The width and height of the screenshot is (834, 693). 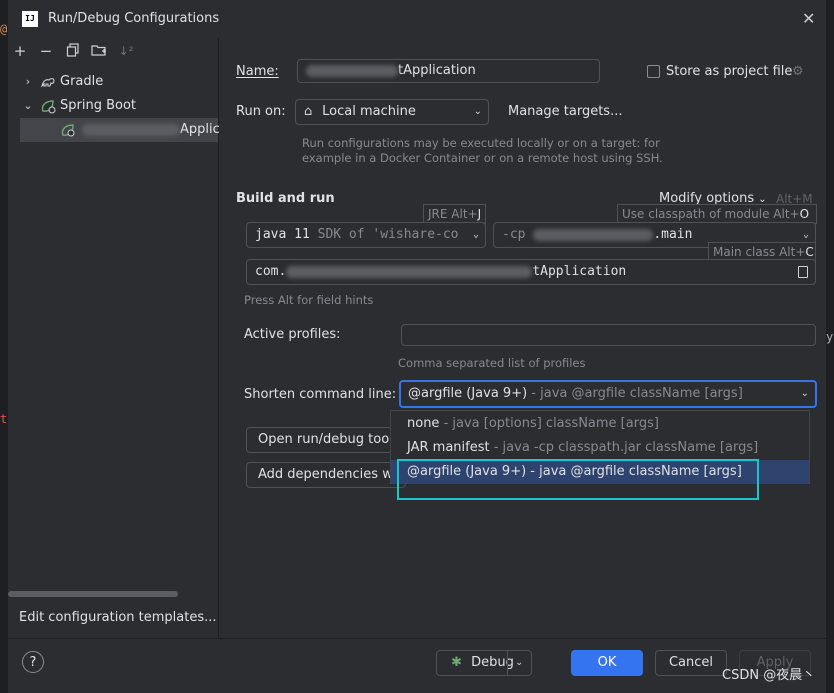 What do you see at coordinates (484, 663) in the screenshot?
I see `debug-button: ✱ Debug ⌄` at bounding box center [484, 663].